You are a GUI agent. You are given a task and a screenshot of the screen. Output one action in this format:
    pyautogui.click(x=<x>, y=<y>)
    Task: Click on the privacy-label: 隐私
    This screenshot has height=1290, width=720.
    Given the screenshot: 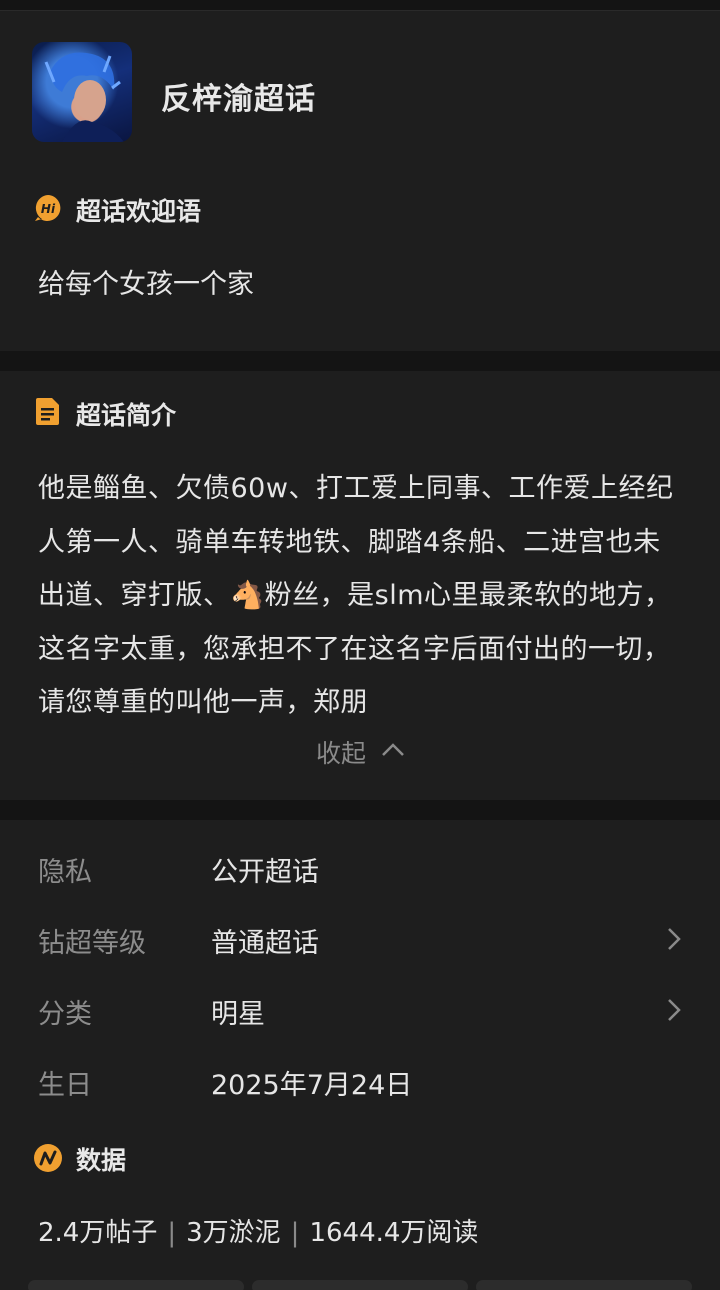 What is the action you would take?
    pyautogui.click(x=65, y=872)
    